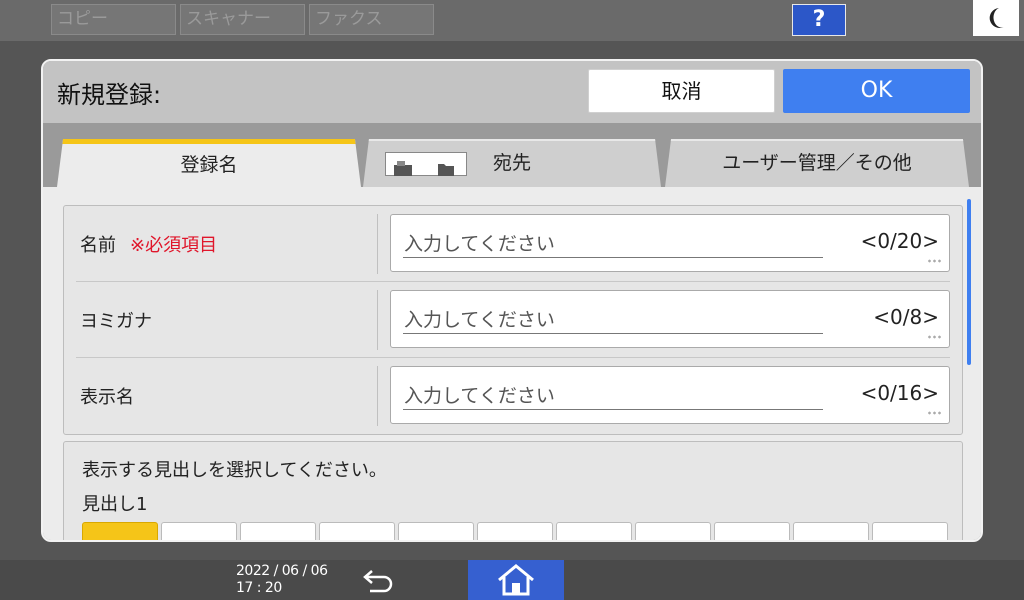  Describe the element at coordinates (513, 490) in the screenshot. I see `heading-selection-group: 表示する見出しを選択してください。 見出し1` at that location.